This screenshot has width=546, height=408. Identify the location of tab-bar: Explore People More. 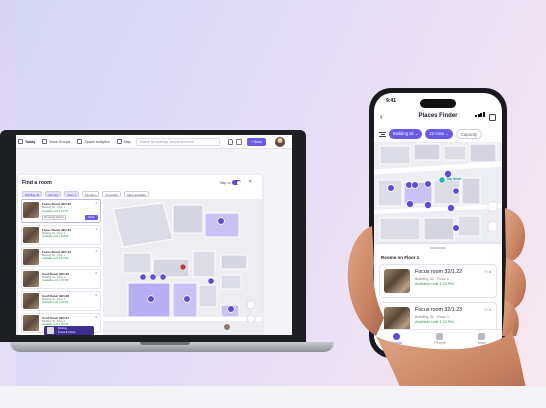
(438, 341).